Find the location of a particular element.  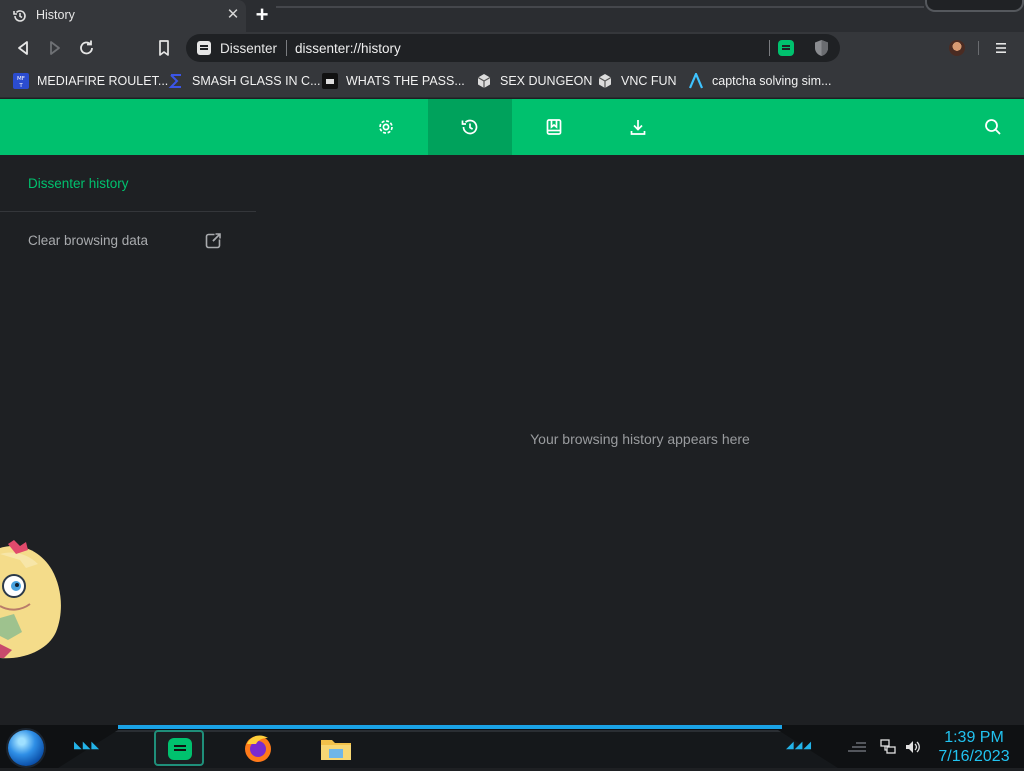

clear-browsing-data-link: Clear browsing data is located at coordinates (88, 240).